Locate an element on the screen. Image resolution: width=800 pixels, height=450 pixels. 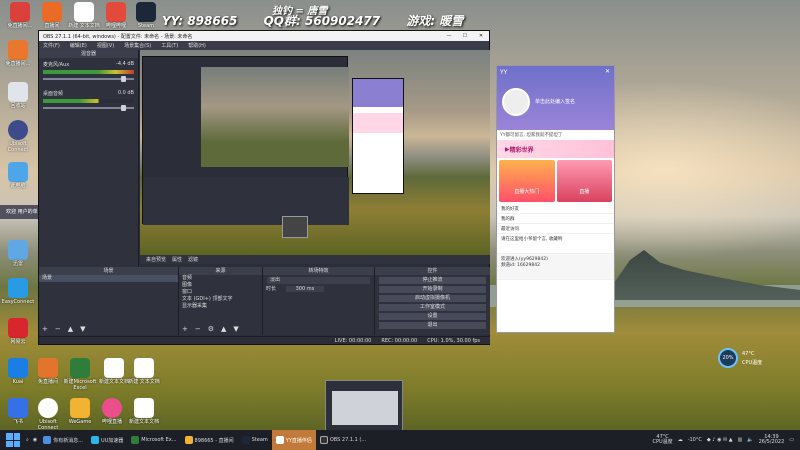
desktop-icon: 回收站 is located at coordinates (18, 96).